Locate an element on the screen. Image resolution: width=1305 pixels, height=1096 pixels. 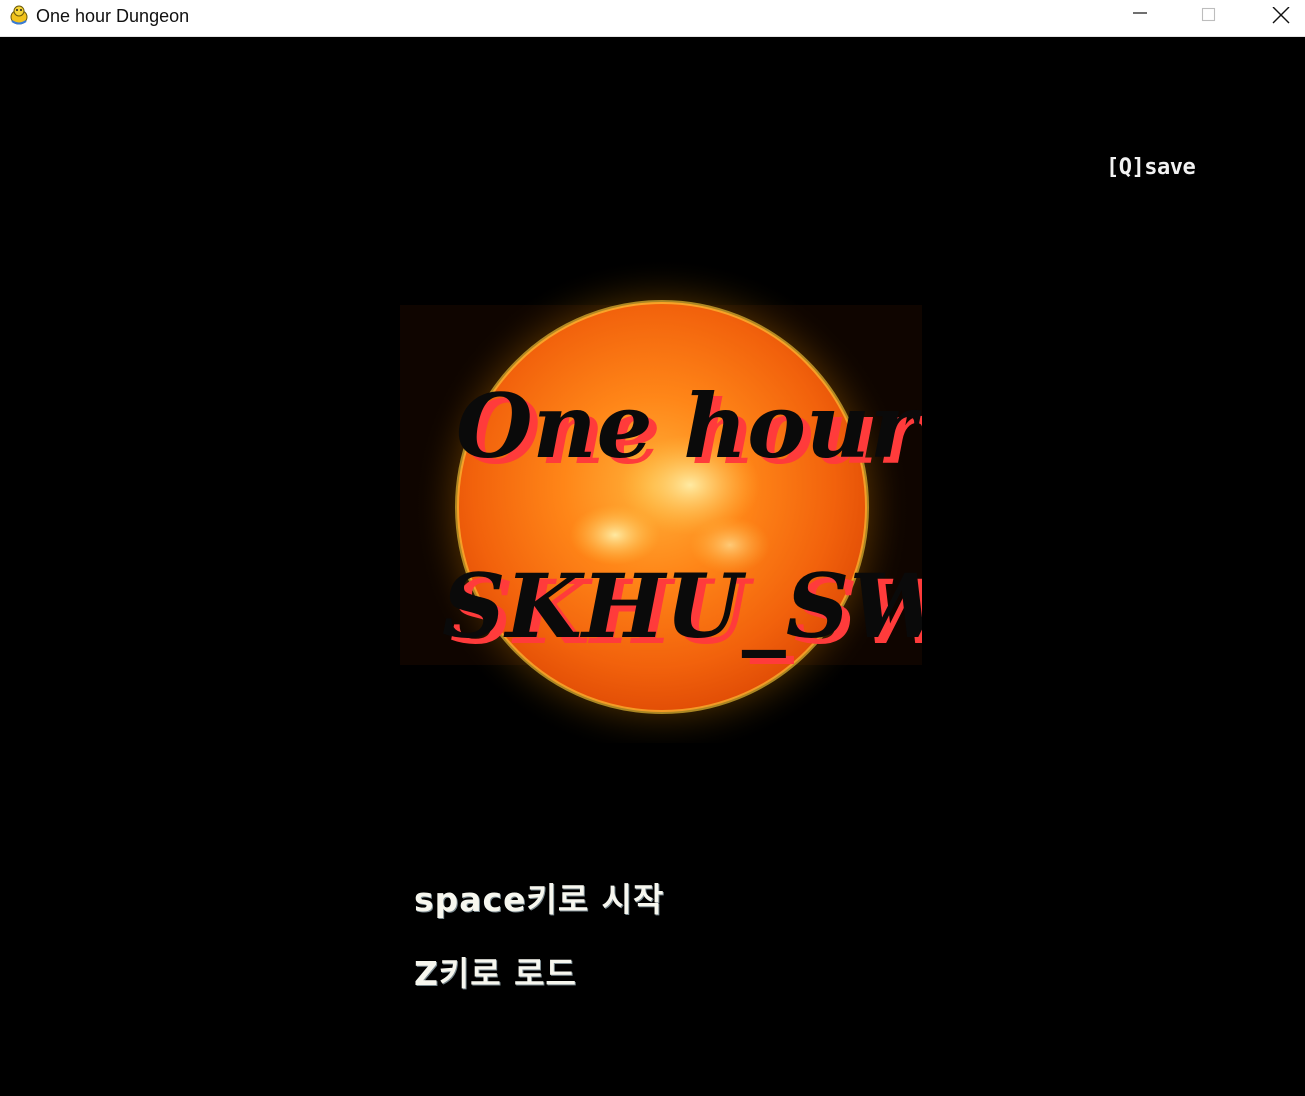
menu-load-label: Z키로 로드 is located at coordinates (495, 973).